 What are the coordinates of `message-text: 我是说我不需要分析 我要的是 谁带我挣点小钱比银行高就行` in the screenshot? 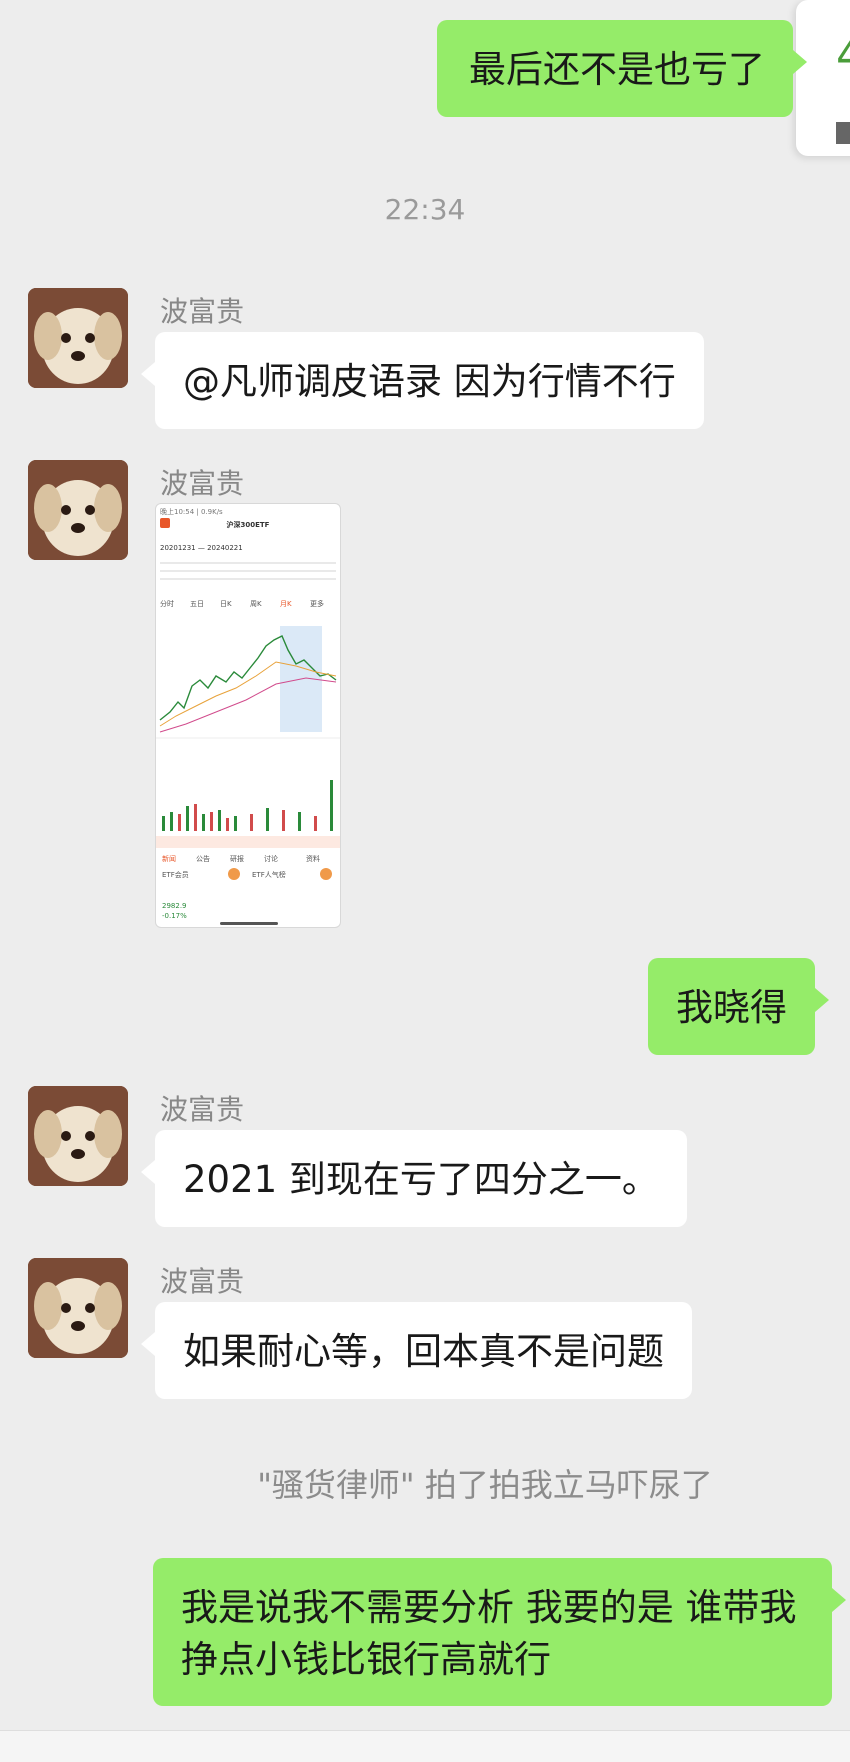 It's located at (489, 1633).